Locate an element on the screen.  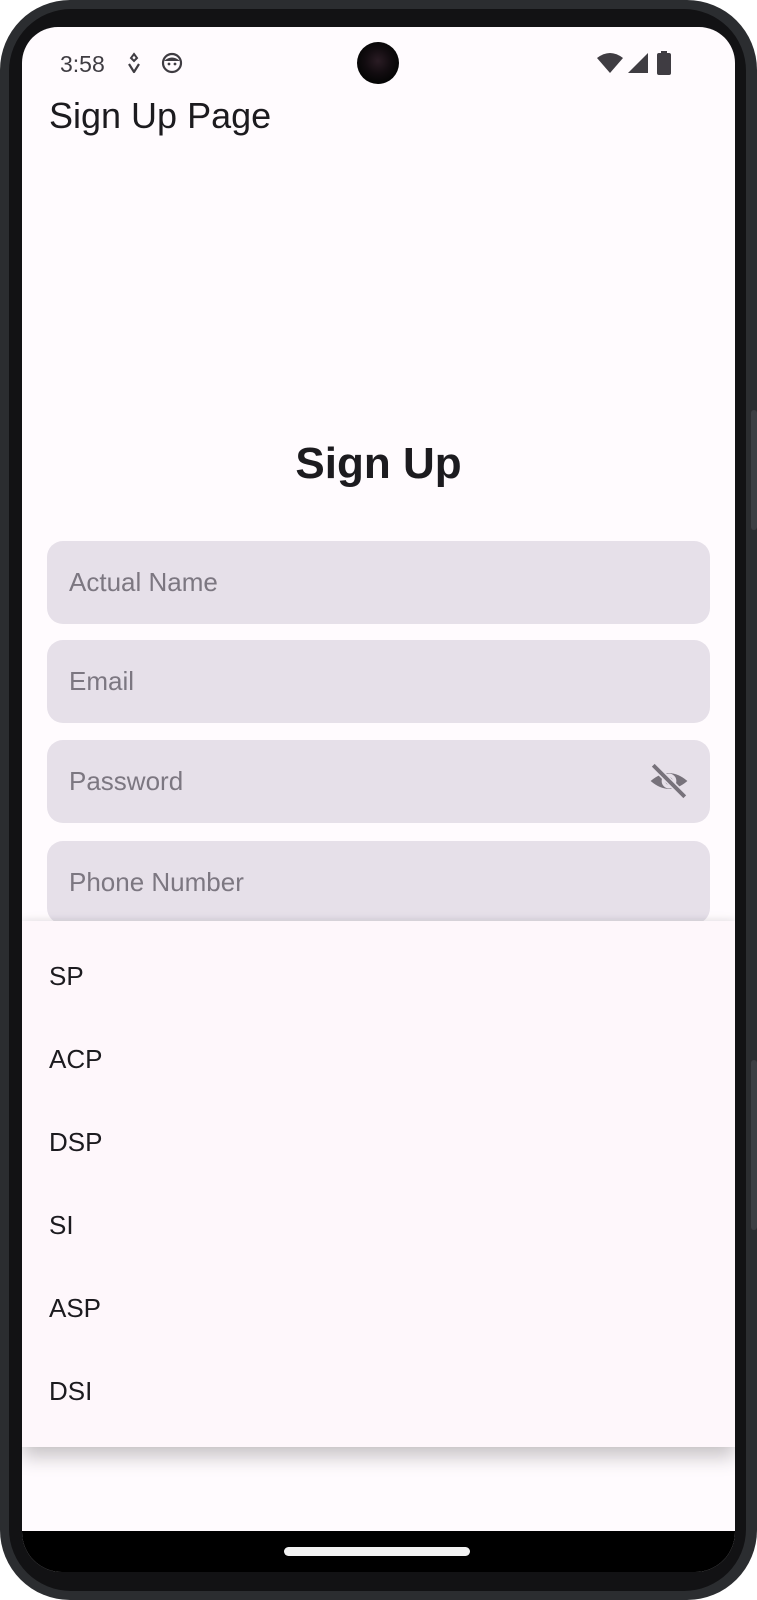
navigation-bar is located at coordinates (378, 1551).